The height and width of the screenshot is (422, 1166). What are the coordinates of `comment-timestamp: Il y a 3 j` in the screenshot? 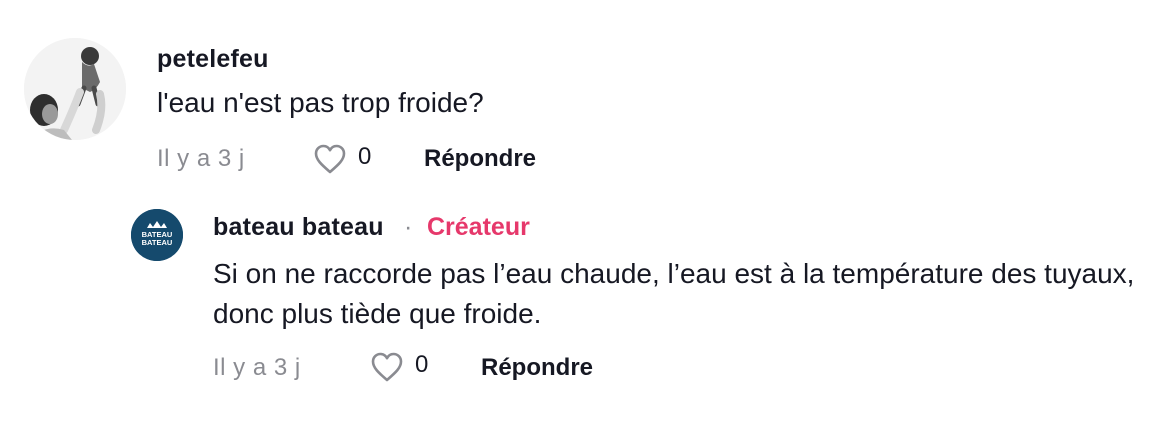 It's located at (201, 158).